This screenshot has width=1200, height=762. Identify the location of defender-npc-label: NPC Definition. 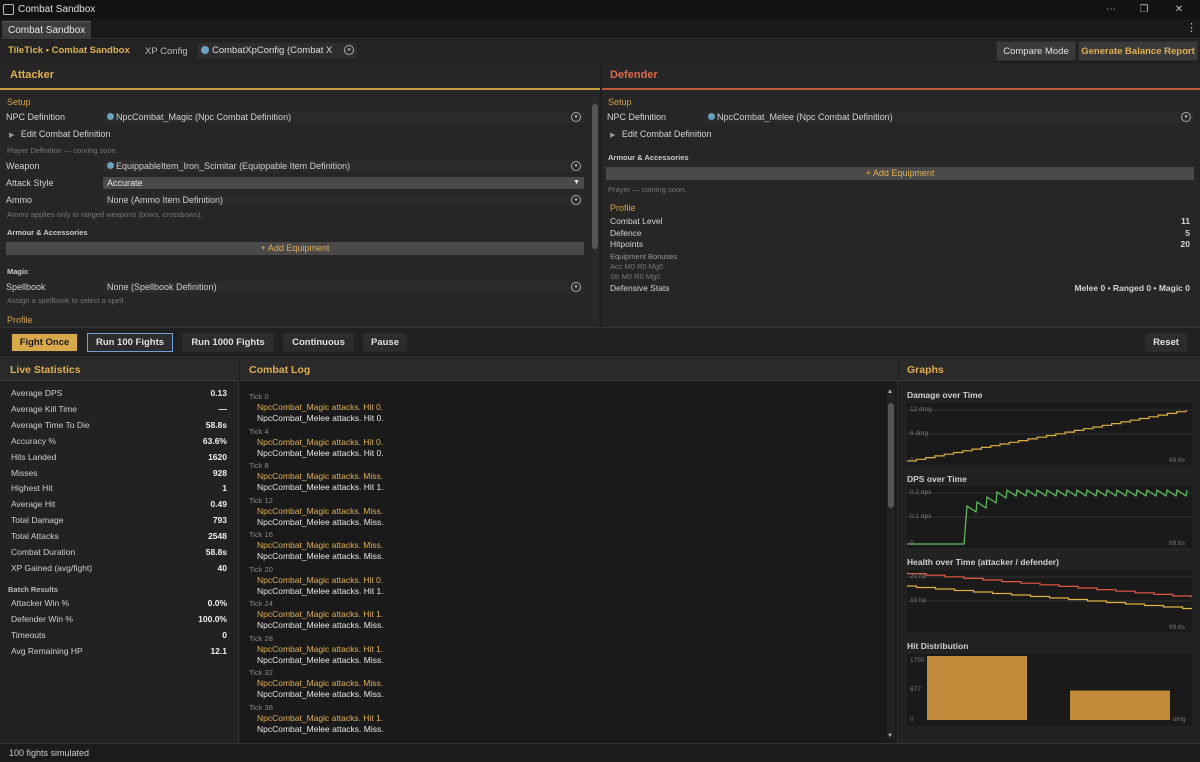
(637, 117).